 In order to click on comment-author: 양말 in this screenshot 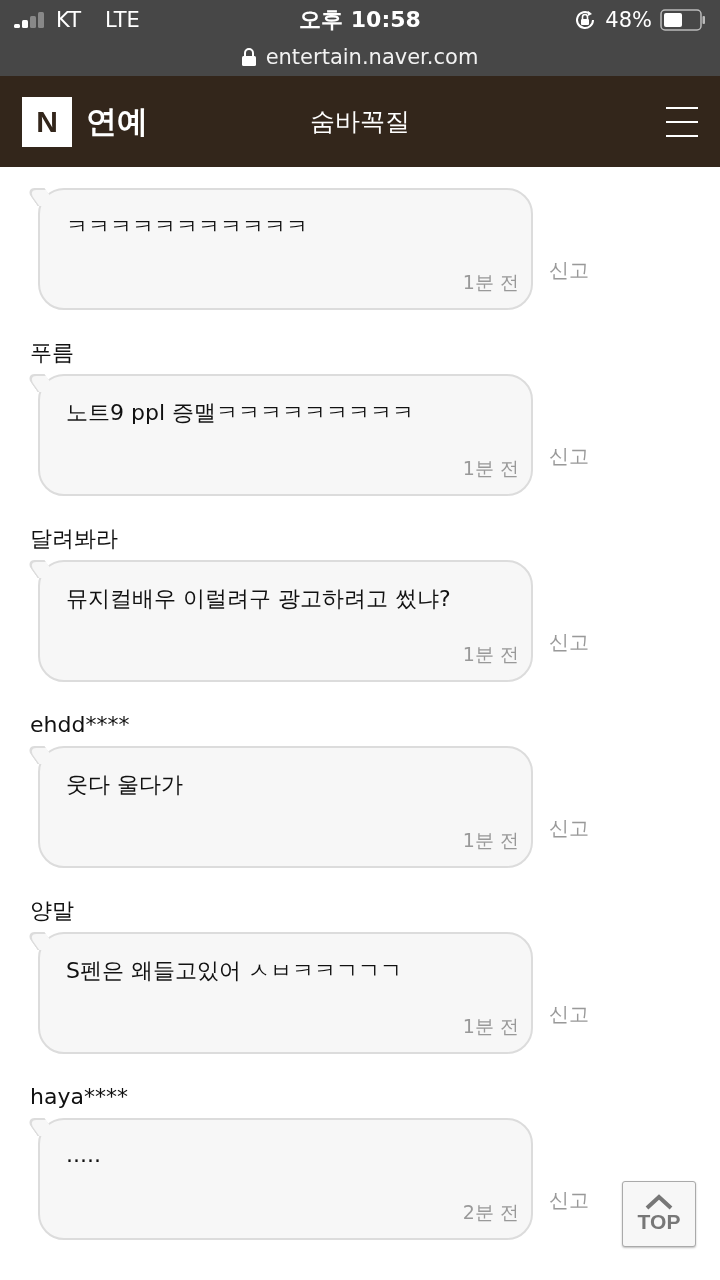, I will do `click(52, 911)`.